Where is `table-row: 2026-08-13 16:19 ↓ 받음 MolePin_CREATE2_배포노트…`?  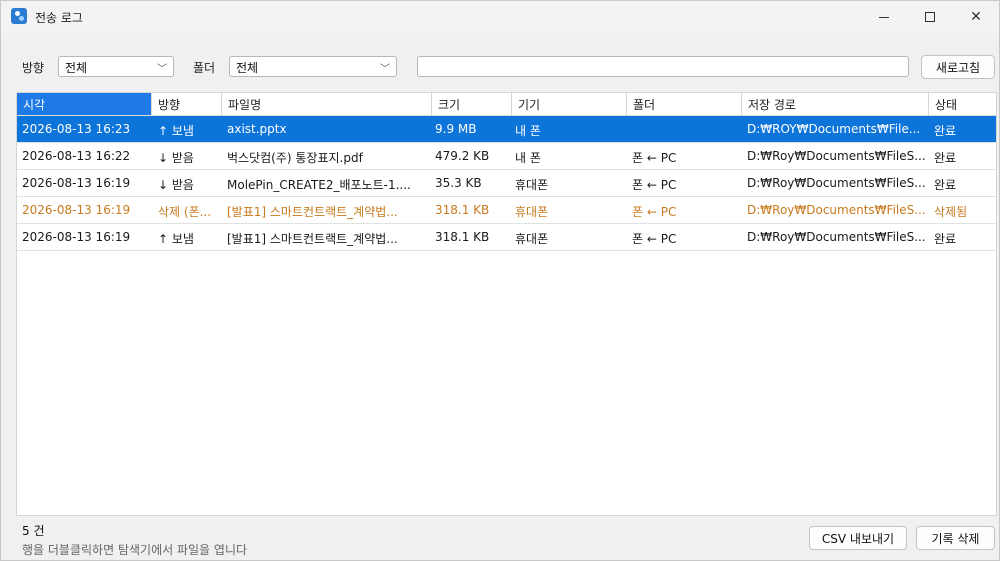
table-row: 2026-08-13 16:19 ↓ 받음 MolePin_CREATE2_배포노트… is located at coordinates (506, 183).